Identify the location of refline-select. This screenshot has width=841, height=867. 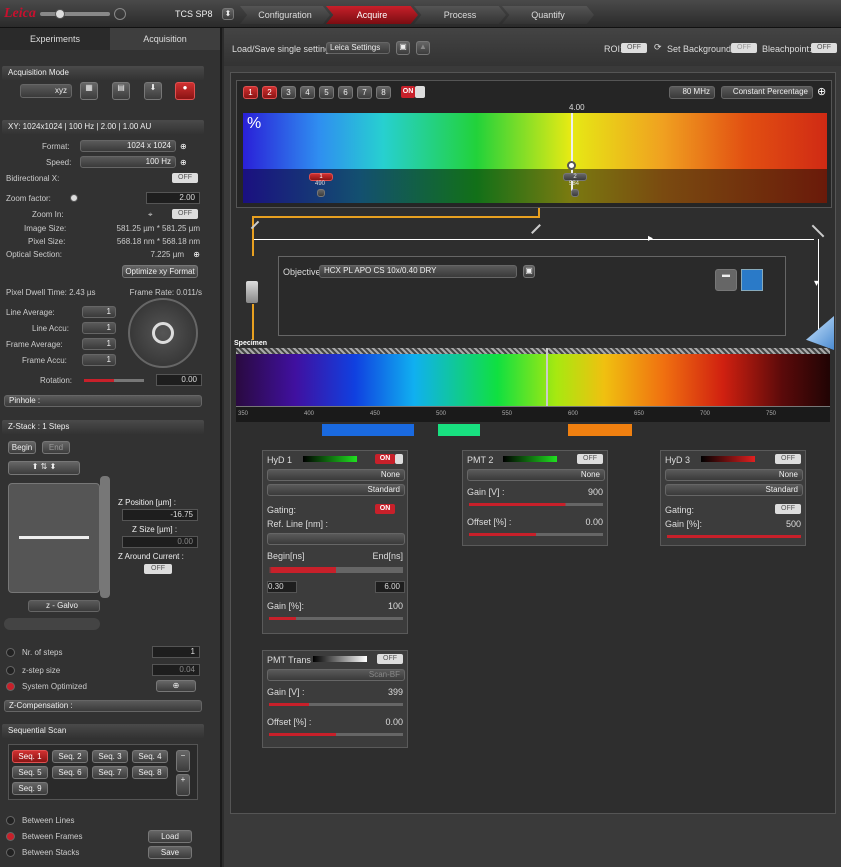
(336, 539).